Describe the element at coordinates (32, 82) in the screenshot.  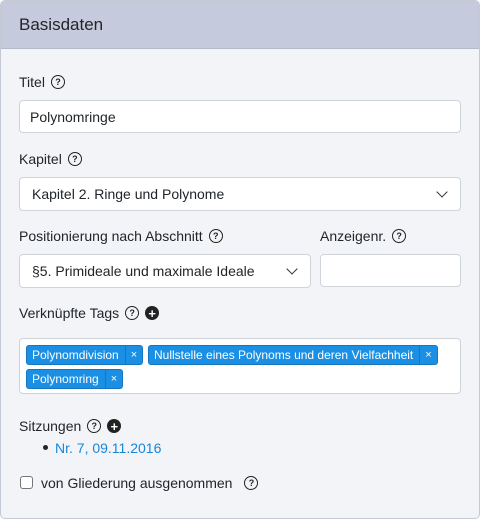
I see `titel-label: Titel` at that location.